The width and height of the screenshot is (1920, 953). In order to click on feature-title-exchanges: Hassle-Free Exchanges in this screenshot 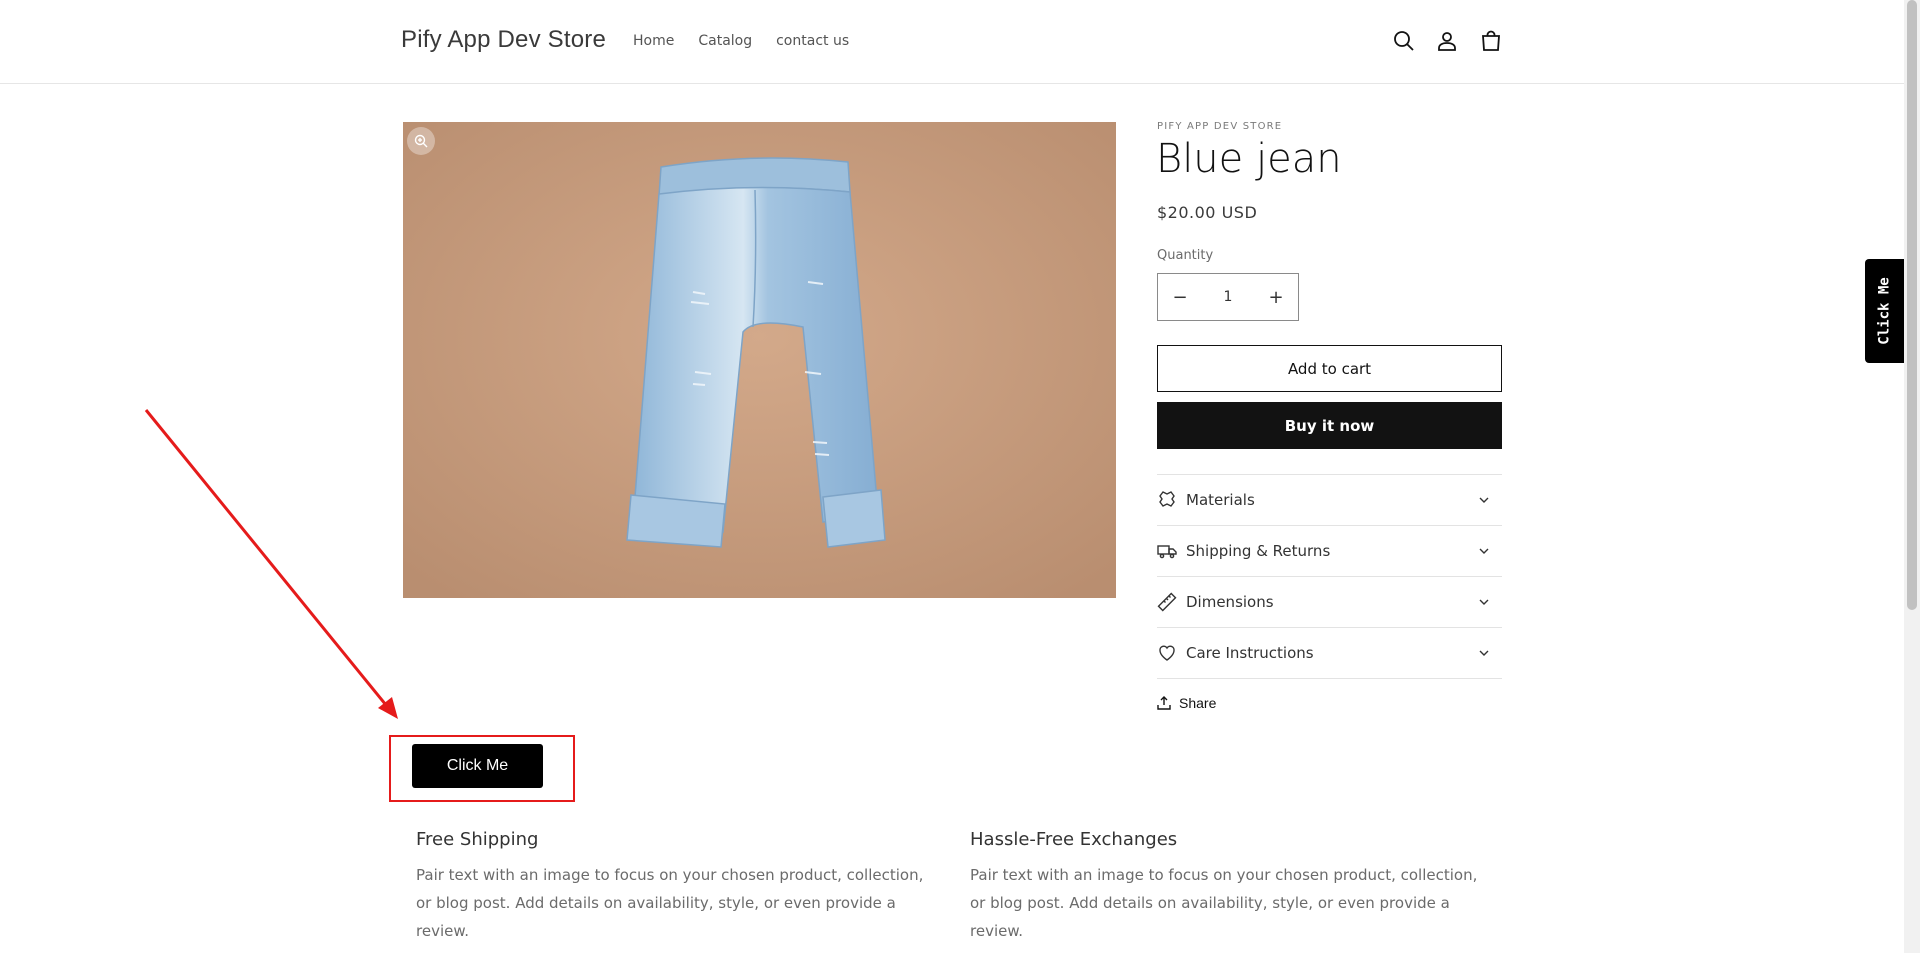, I will do `click(1074, 839)`.